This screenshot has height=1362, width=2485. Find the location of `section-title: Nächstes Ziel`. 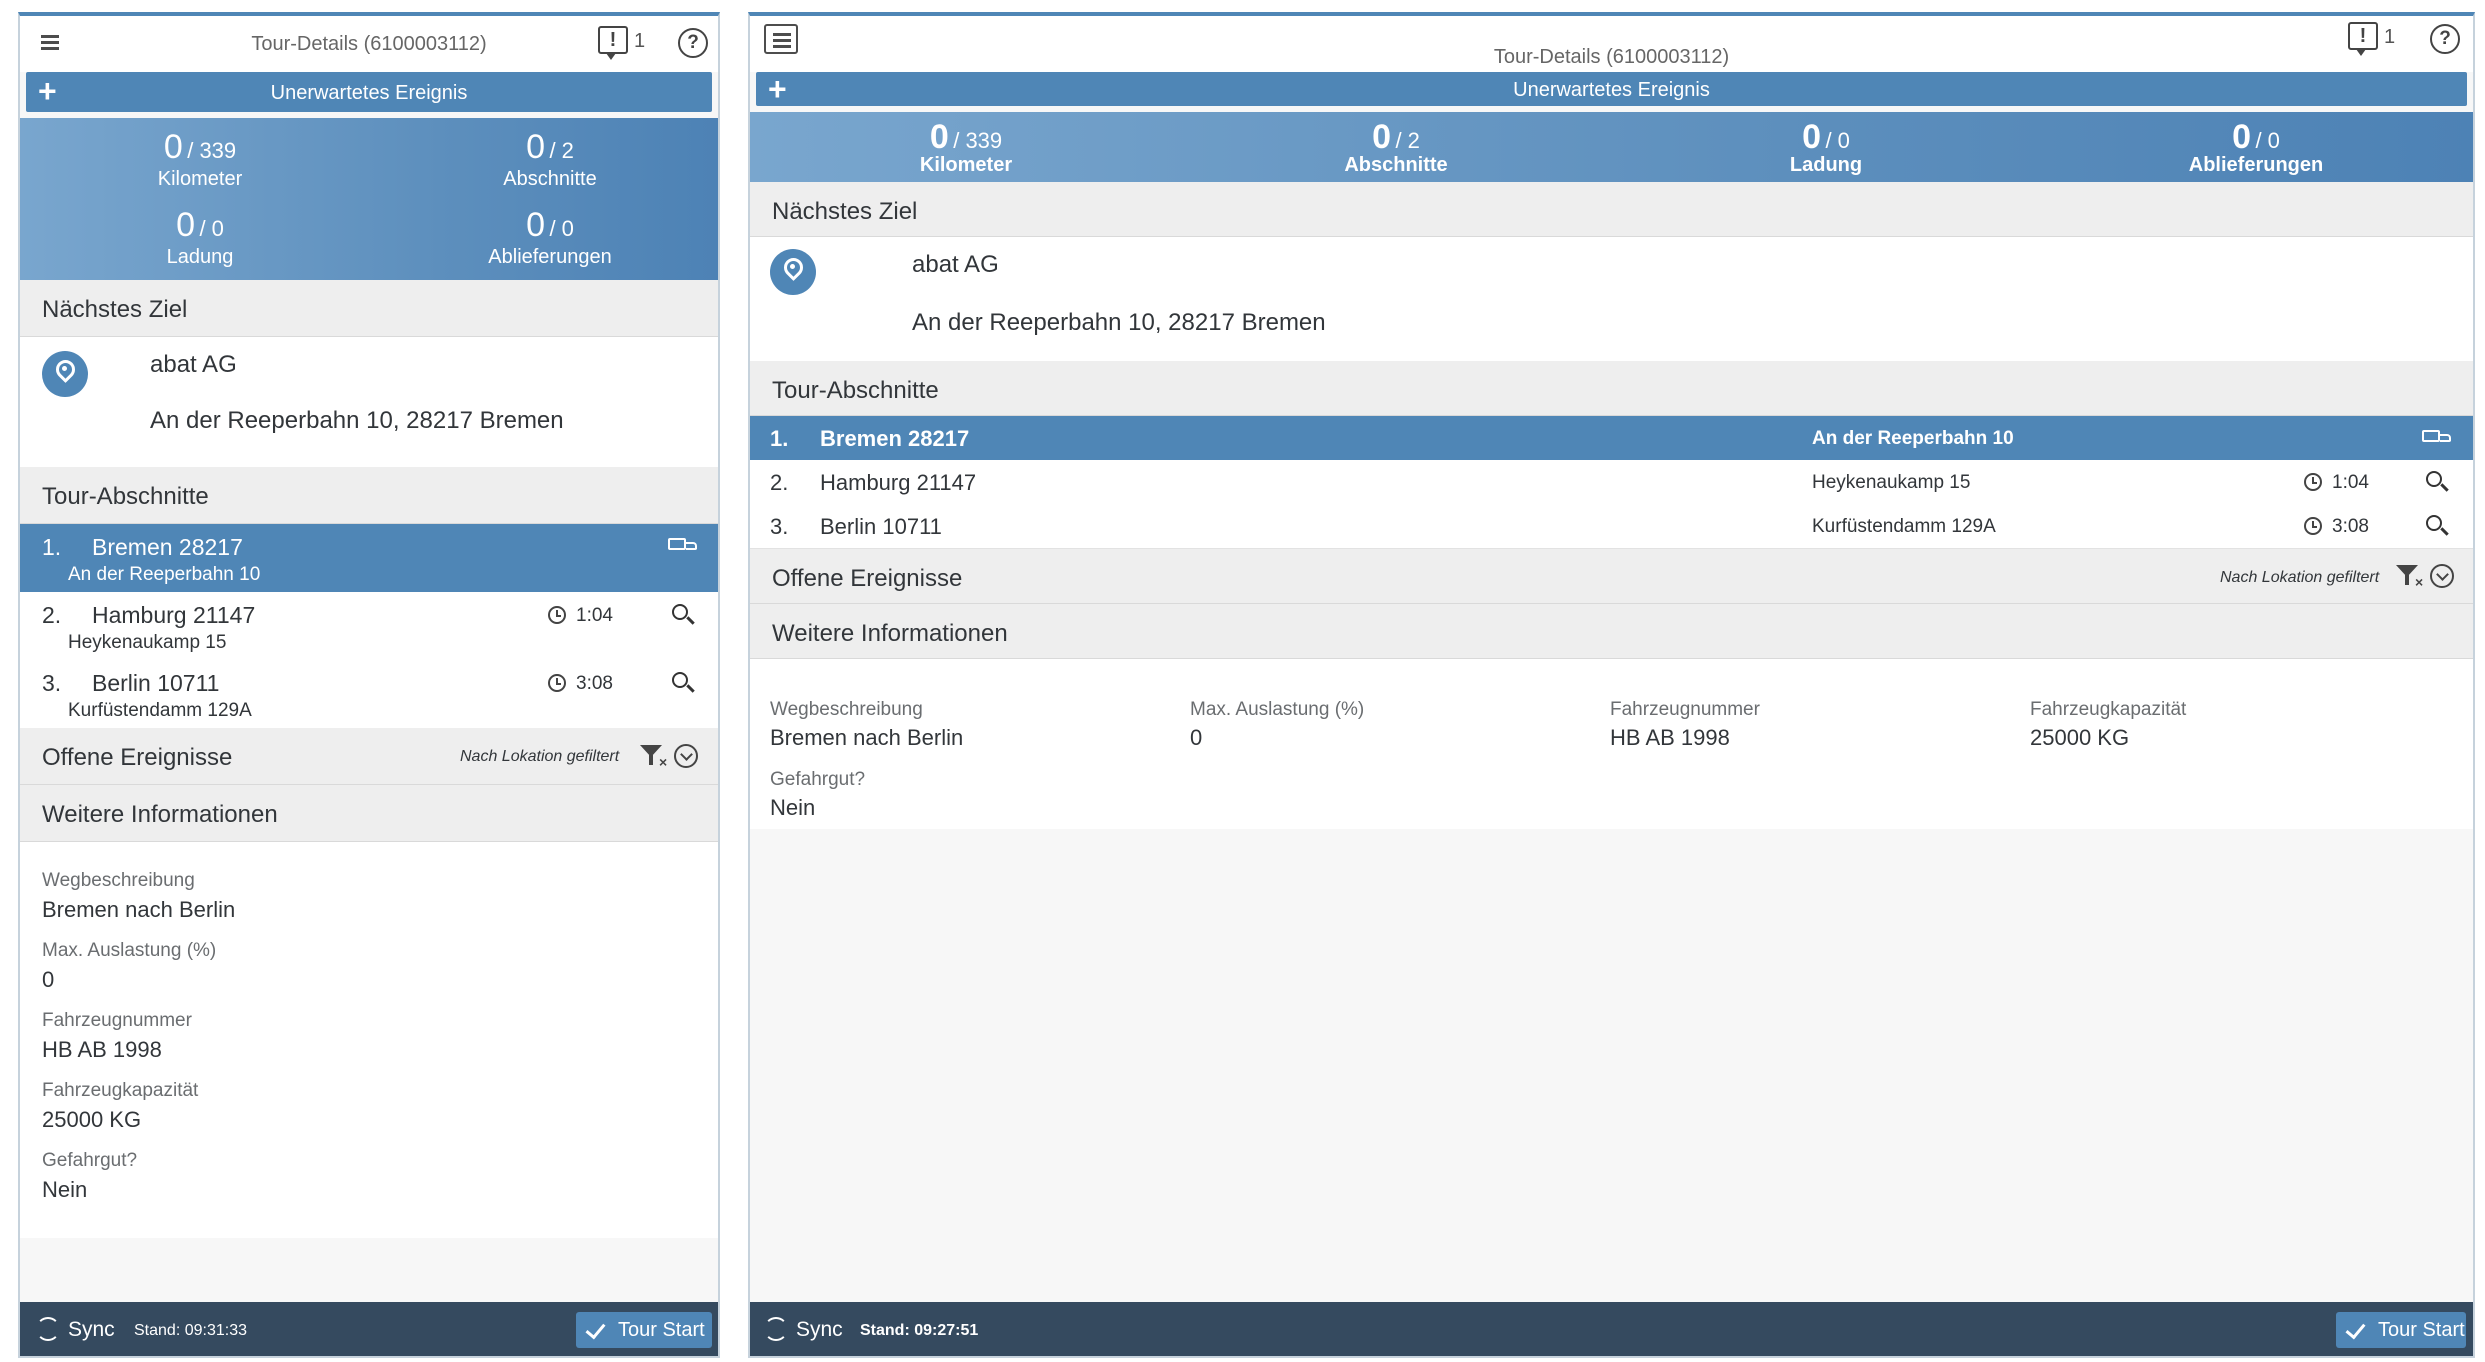

section-title: Nächstes Ziel is located at coordinates (115, 309).